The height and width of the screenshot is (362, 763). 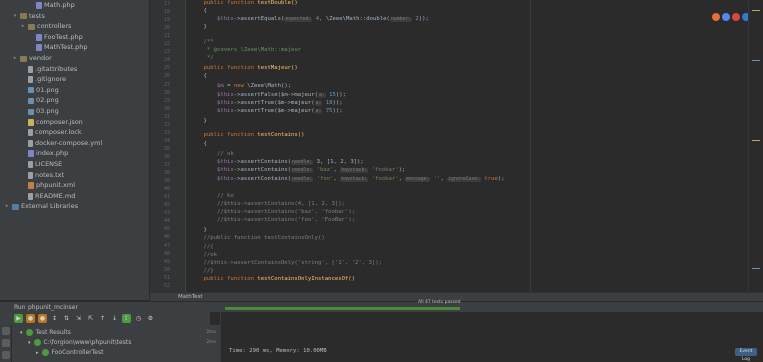 I want to click on settings-icon, so click(x=6, y=343).